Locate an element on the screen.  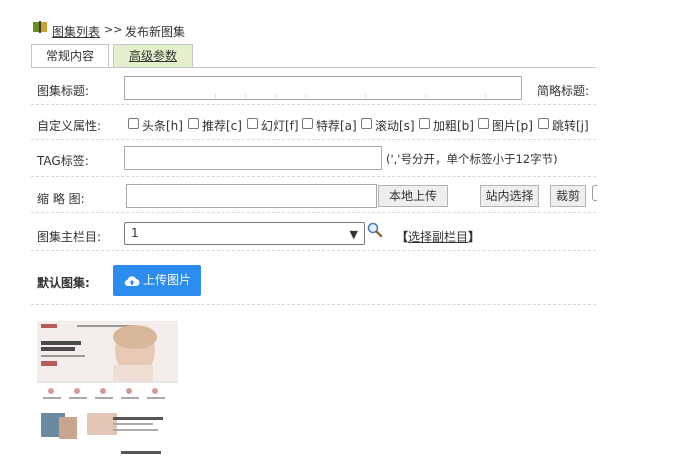
main-column-select: 1 ▼ is located at coordinates (244, 233).